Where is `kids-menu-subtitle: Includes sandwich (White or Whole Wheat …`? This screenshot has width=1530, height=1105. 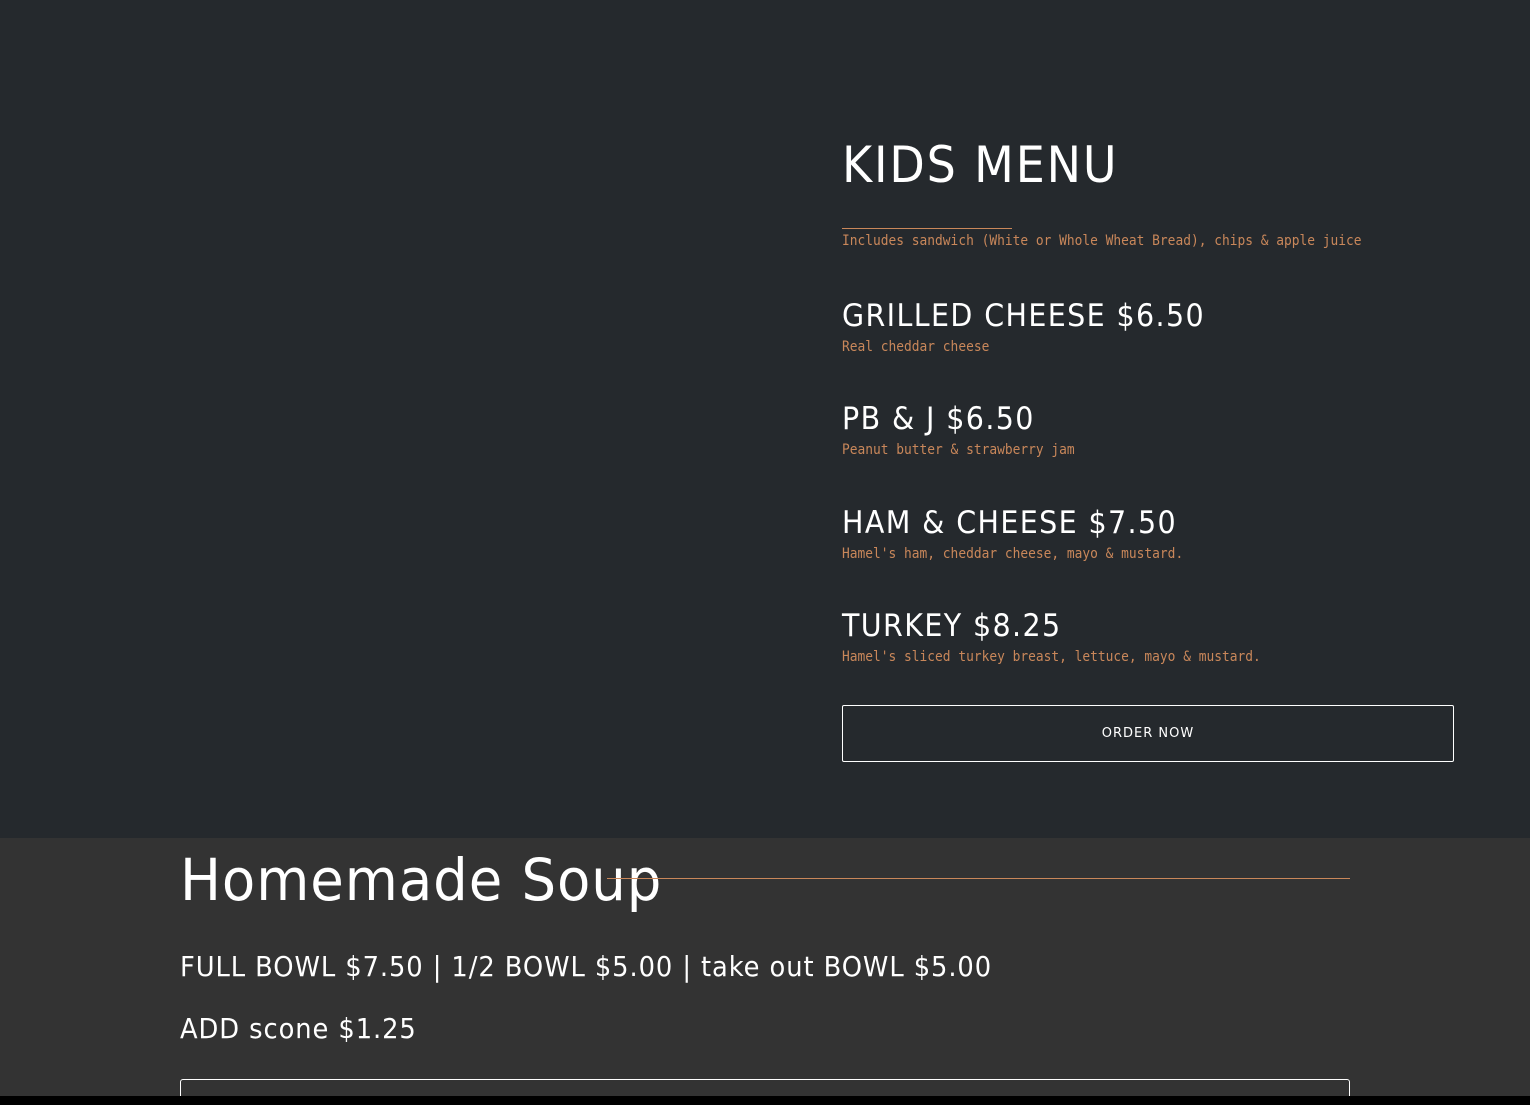 kids-menu-subtitle: Includes sandwich (White or Whole Wheat … is located at coordinates (1102, 241).